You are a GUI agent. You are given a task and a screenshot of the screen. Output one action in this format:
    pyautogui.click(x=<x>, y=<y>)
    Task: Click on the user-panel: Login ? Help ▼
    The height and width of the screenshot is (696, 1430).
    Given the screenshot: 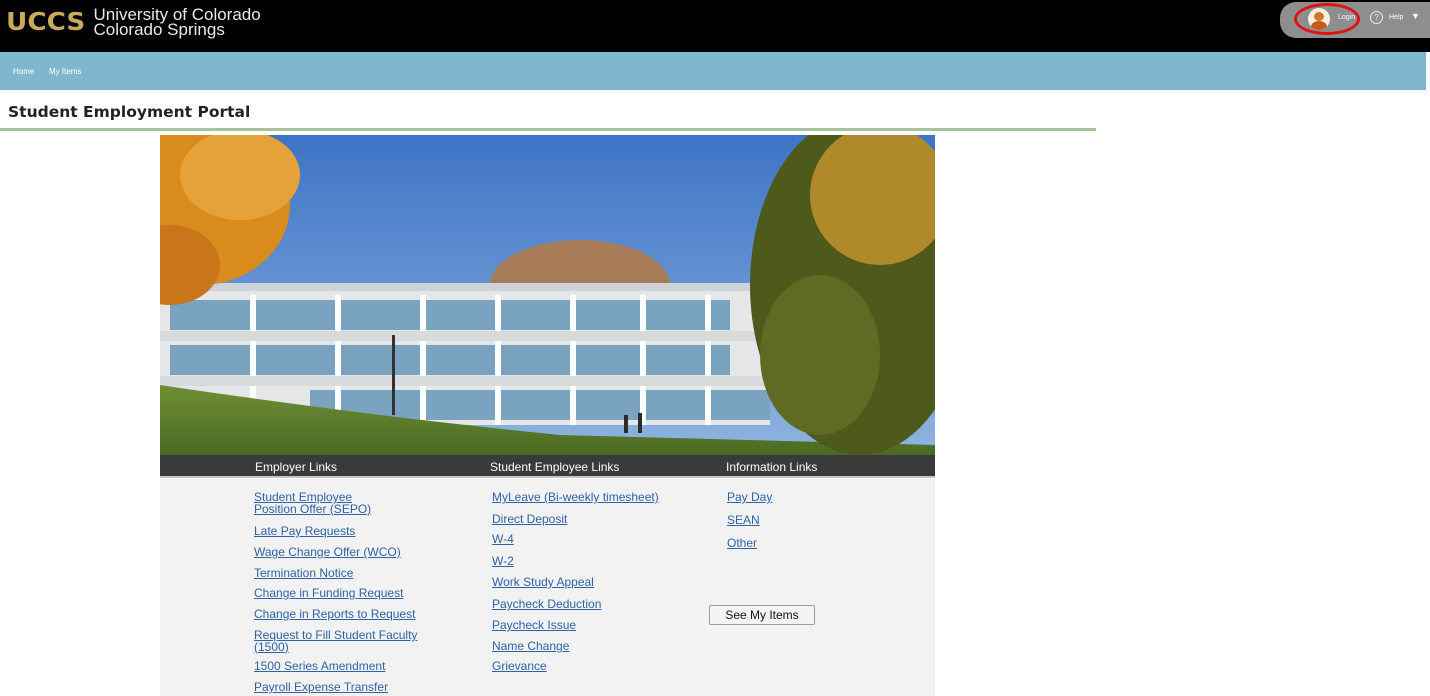 What is the action you would take?
    pyautogui.click(x=1355, y=20)
    